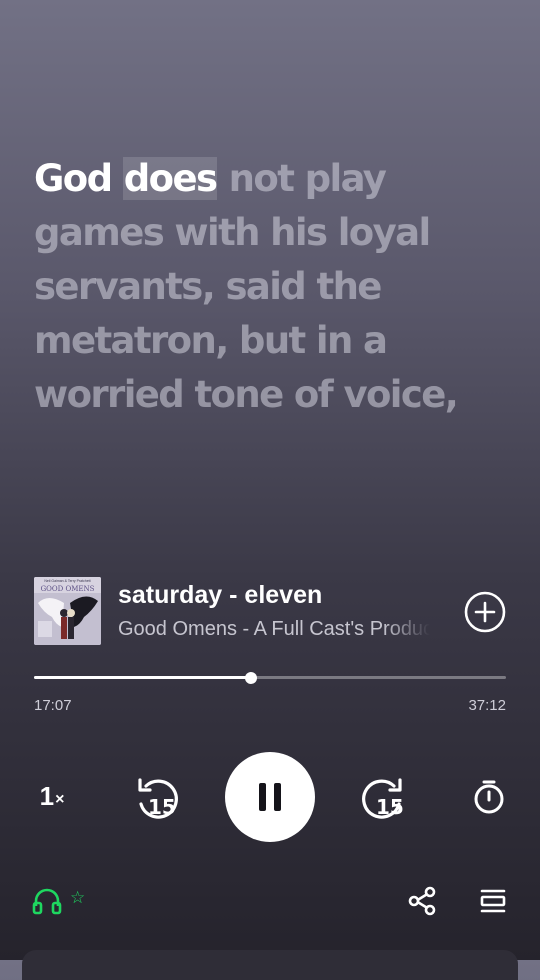 This screenshot has height=980, width=540. I want to click on lyrics-sung-text: God, so click(78, 178).